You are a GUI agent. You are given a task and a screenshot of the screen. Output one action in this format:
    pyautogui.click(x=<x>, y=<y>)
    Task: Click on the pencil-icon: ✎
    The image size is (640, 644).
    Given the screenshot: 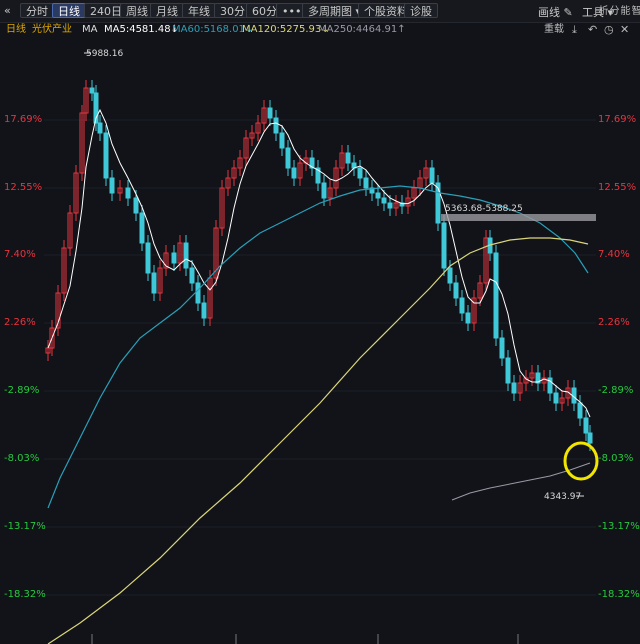 What is the action you would take?
    pyautogui.click(x=568, y=12)
    